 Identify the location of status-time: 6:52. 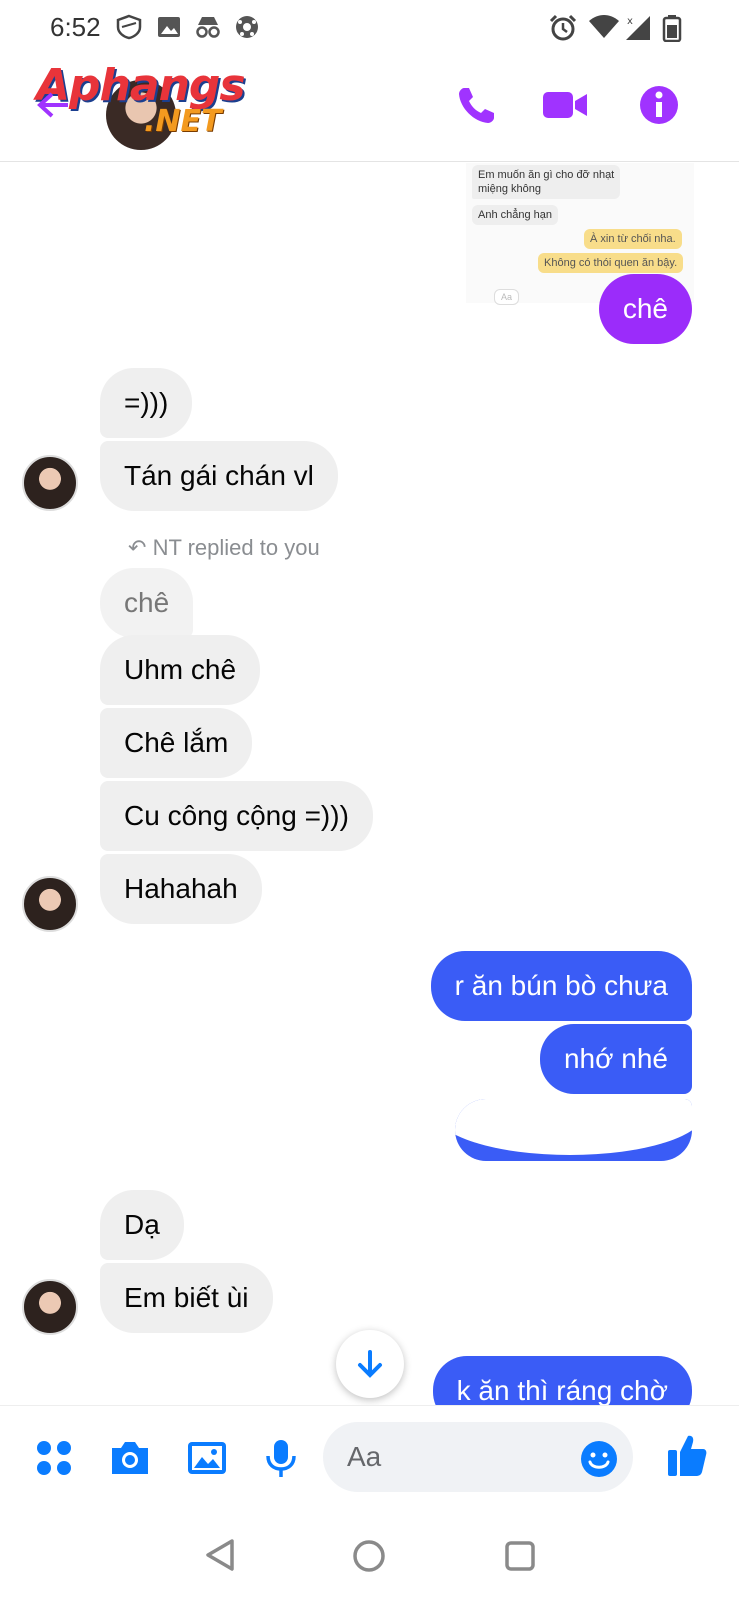
(75, 27).